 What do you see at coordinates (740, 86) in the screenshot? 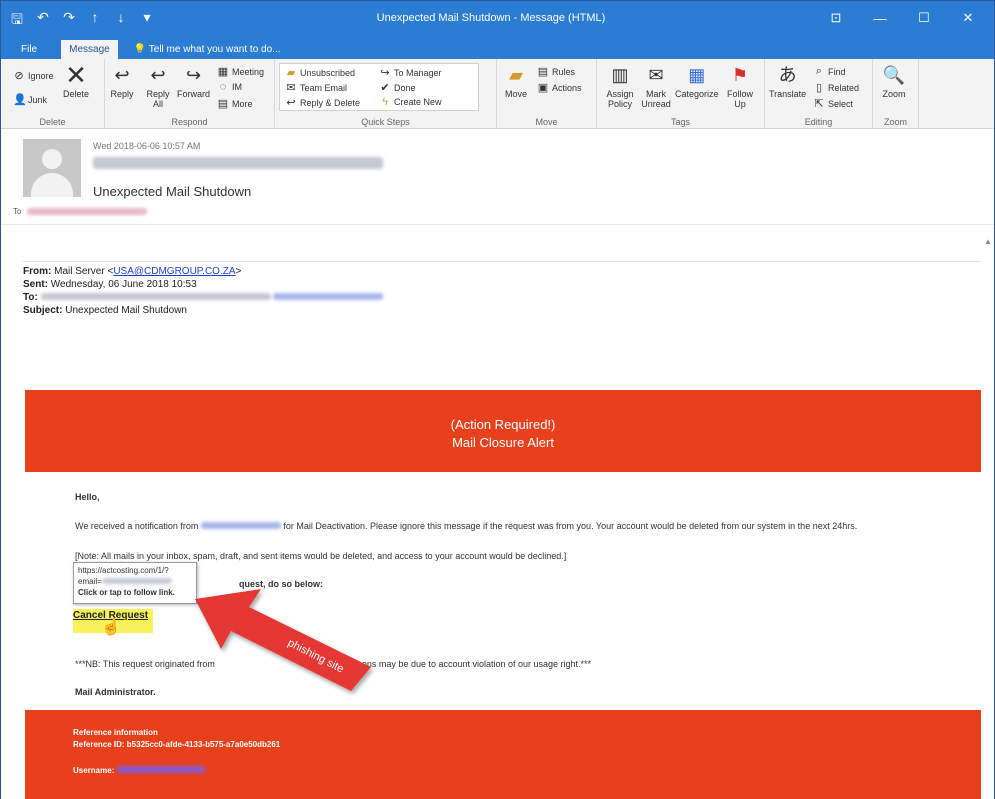
I see `follow-up-button: ⚑ Follow Up` at bounding box center [740, 86].